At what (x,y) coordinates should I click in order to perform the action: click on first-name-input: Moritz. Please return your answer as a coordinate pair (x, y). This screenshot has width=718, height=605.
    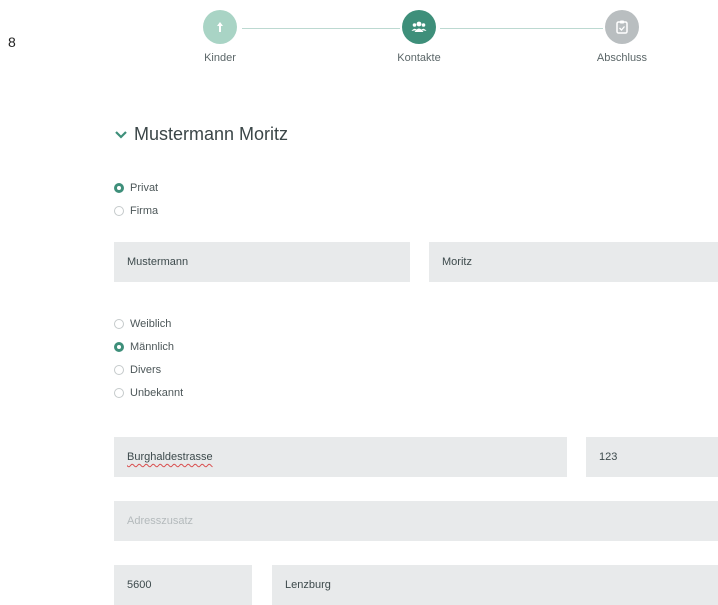
    Looking at the image, I should click on (573, 262).